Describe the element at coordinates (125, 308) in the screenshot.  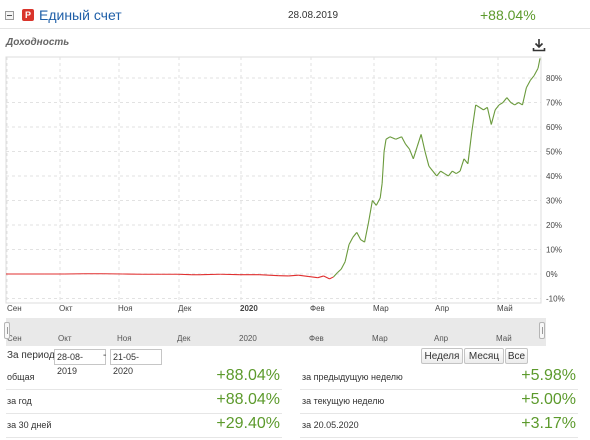
I see `x-tick-label: Ноя` at that location.